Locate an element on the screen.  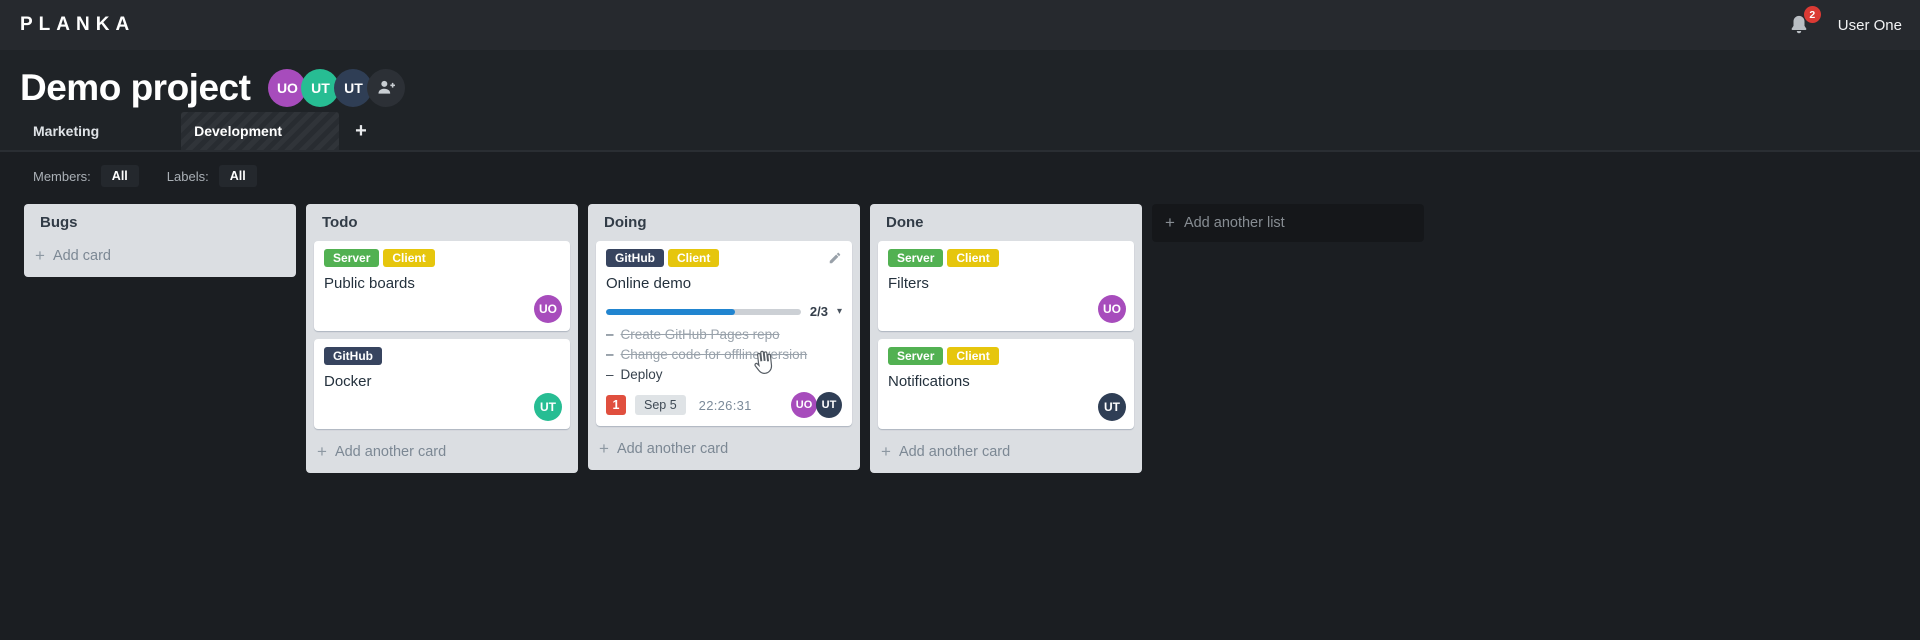
card-name: Public boards is located at coordinates (369, 283).